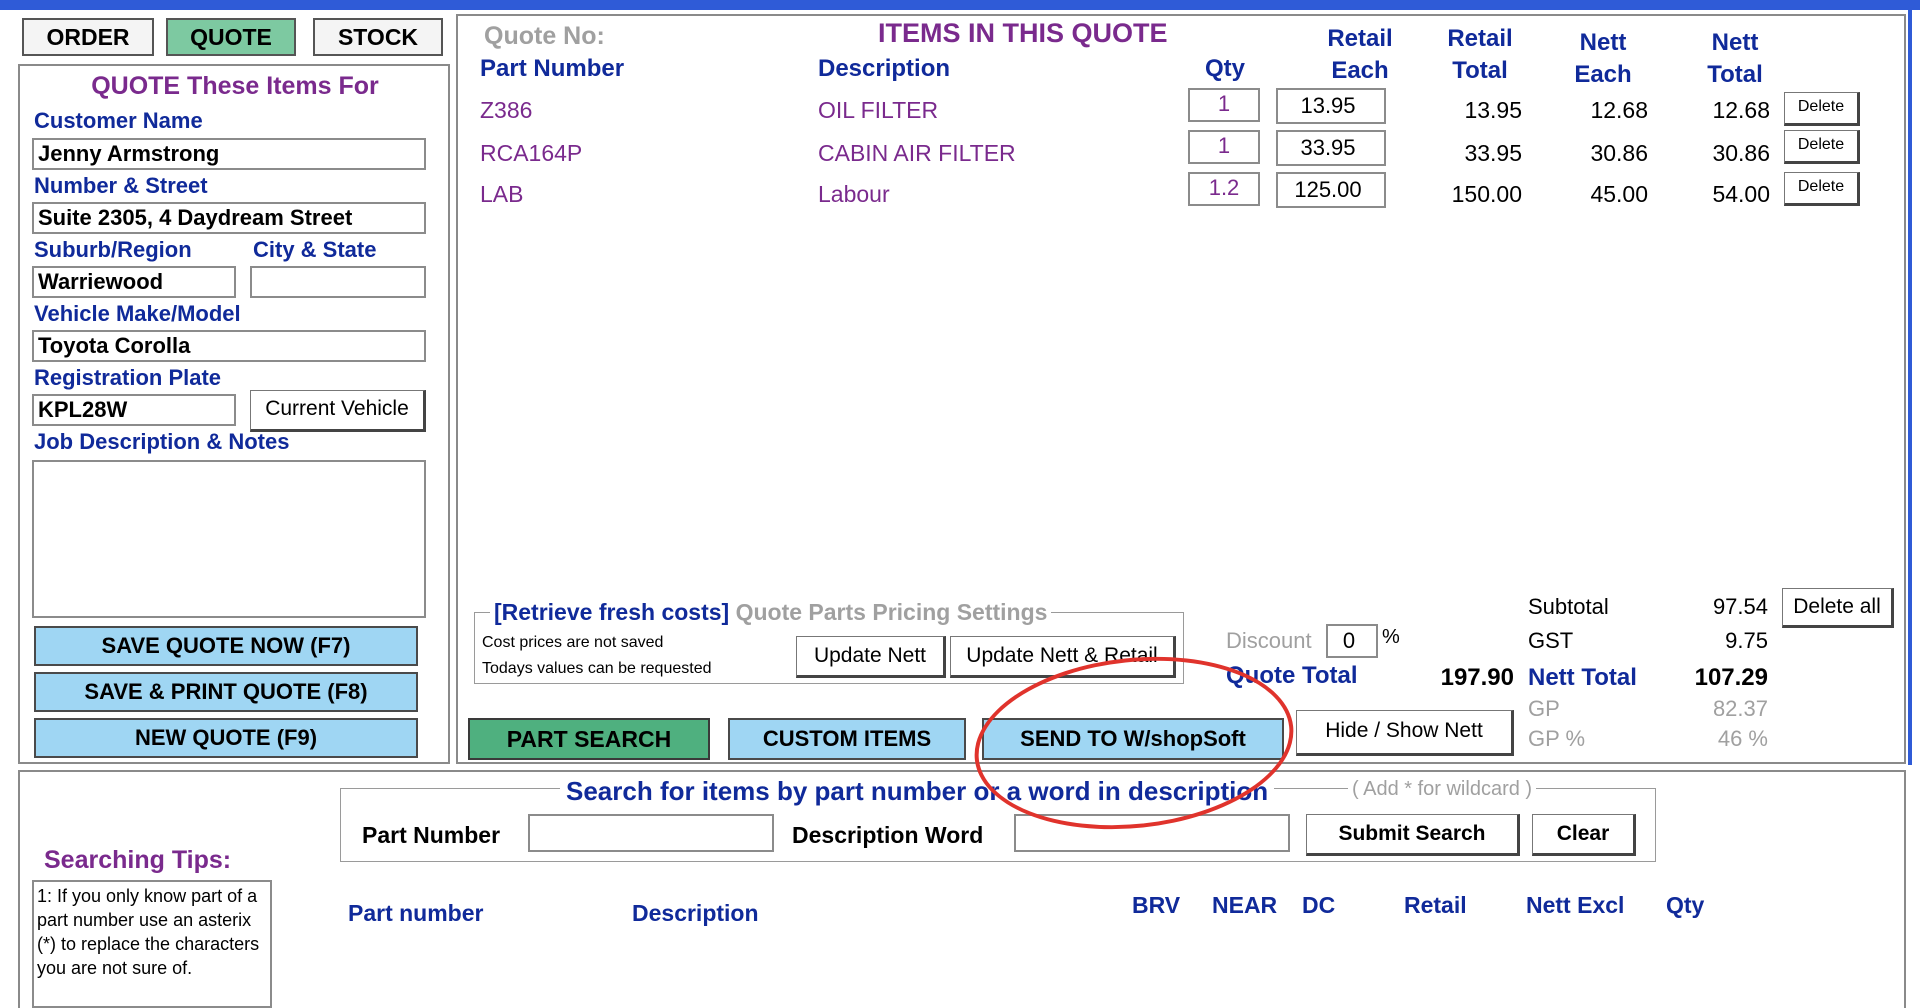 This screenshot has width=1920, height=1008. Describe the element at coordinates (1493, 110) in the screenshot. I see `row1-retail-total: 13.95` at that location.